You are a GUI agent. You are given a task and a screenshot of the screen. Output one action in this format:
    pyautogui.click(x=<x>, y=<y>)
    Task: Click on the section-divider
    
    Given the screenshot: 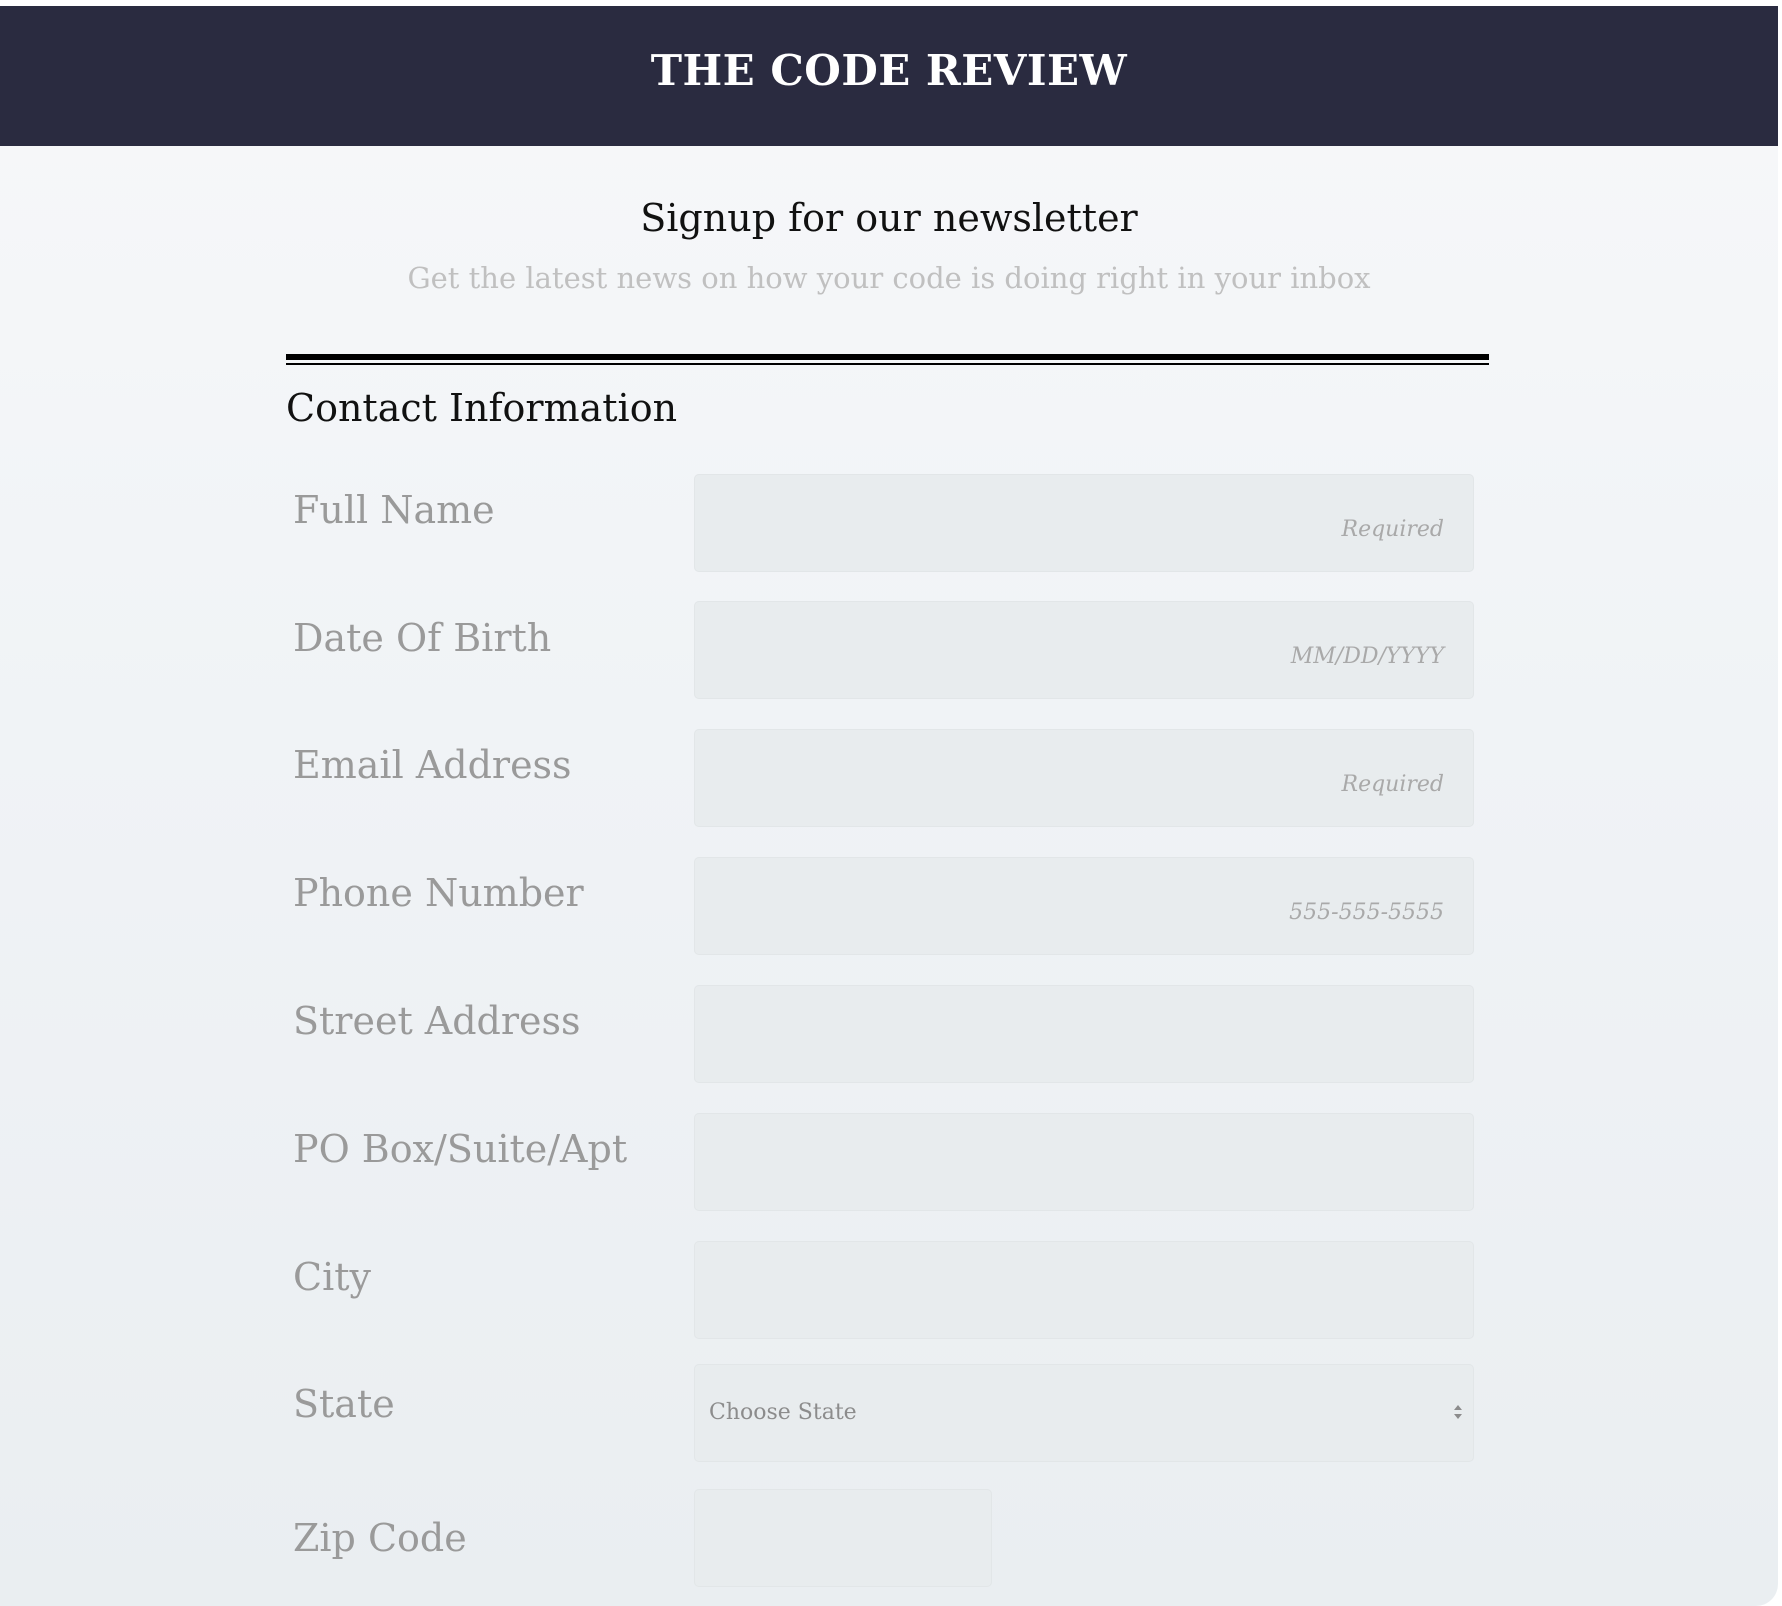 What is the action you would take?
    pyautogui.click(x=887, y=357)
    